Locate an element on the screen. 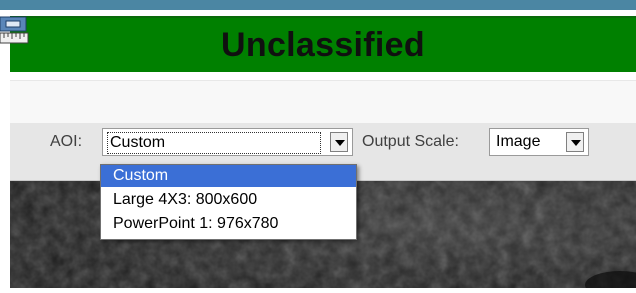 This screenshot has height=293, width=636. left-margin is located at coordinates (5, 149).